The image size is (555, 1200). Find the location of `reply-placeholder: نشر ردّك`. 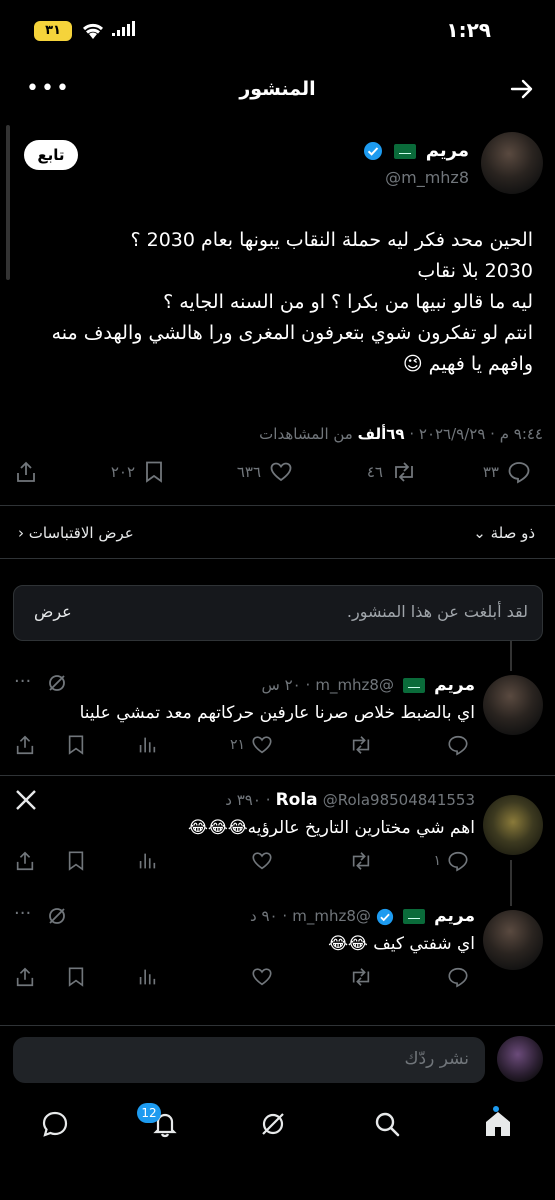

reply-placeholder: نشر ردّك is located at coordinates (436, 1059).